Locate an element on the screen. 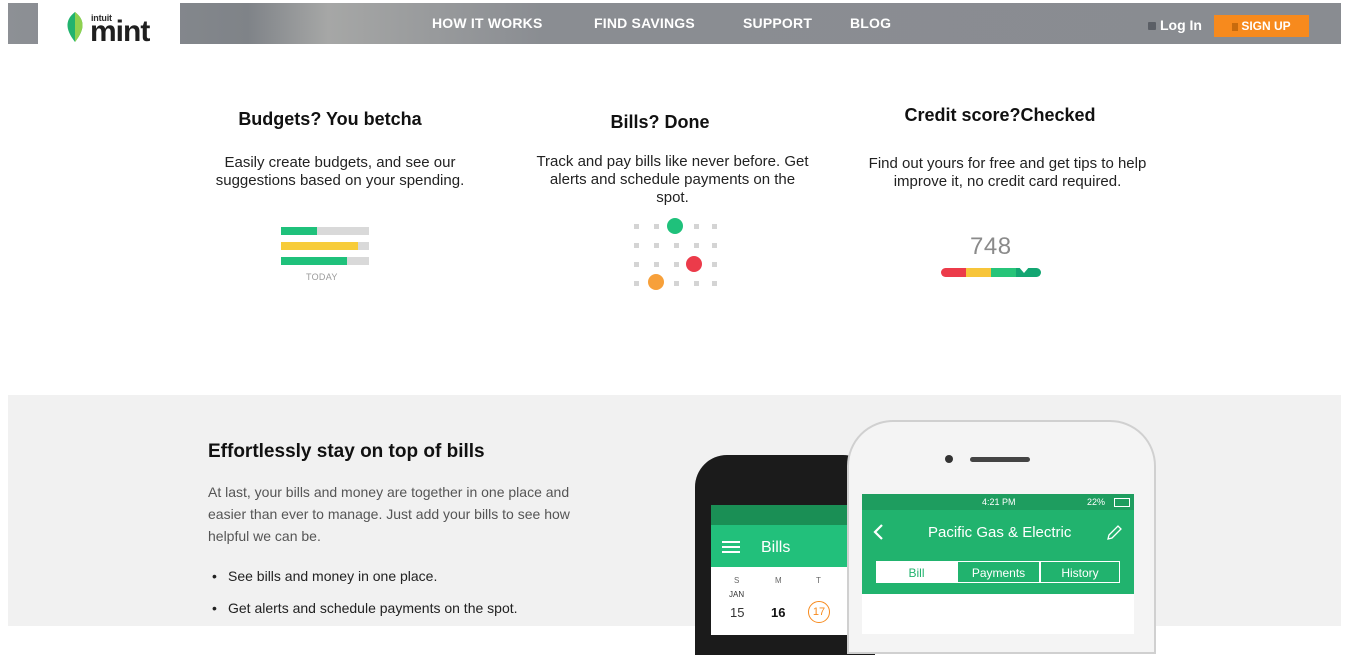 The image size is (1350, 655). tab-history: History is located at coordinates (1080, 572).